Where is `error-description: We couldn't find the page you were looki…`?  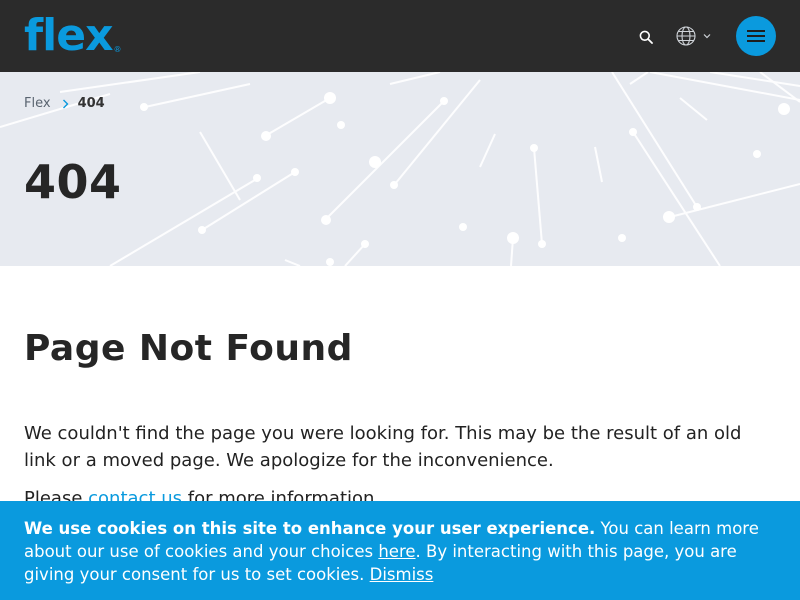 error-description: We couldn't find the page you were looki… is located at coordinates (383, 447).